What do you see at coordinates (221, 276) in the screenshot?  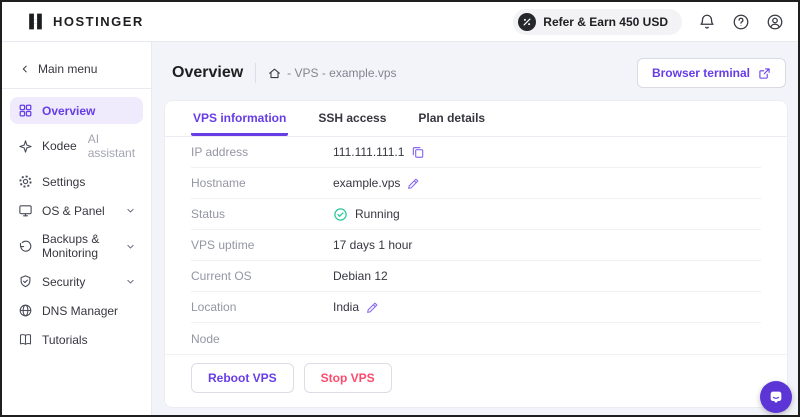 I see `row-label: Current OS` at bounding box center [221, 276].